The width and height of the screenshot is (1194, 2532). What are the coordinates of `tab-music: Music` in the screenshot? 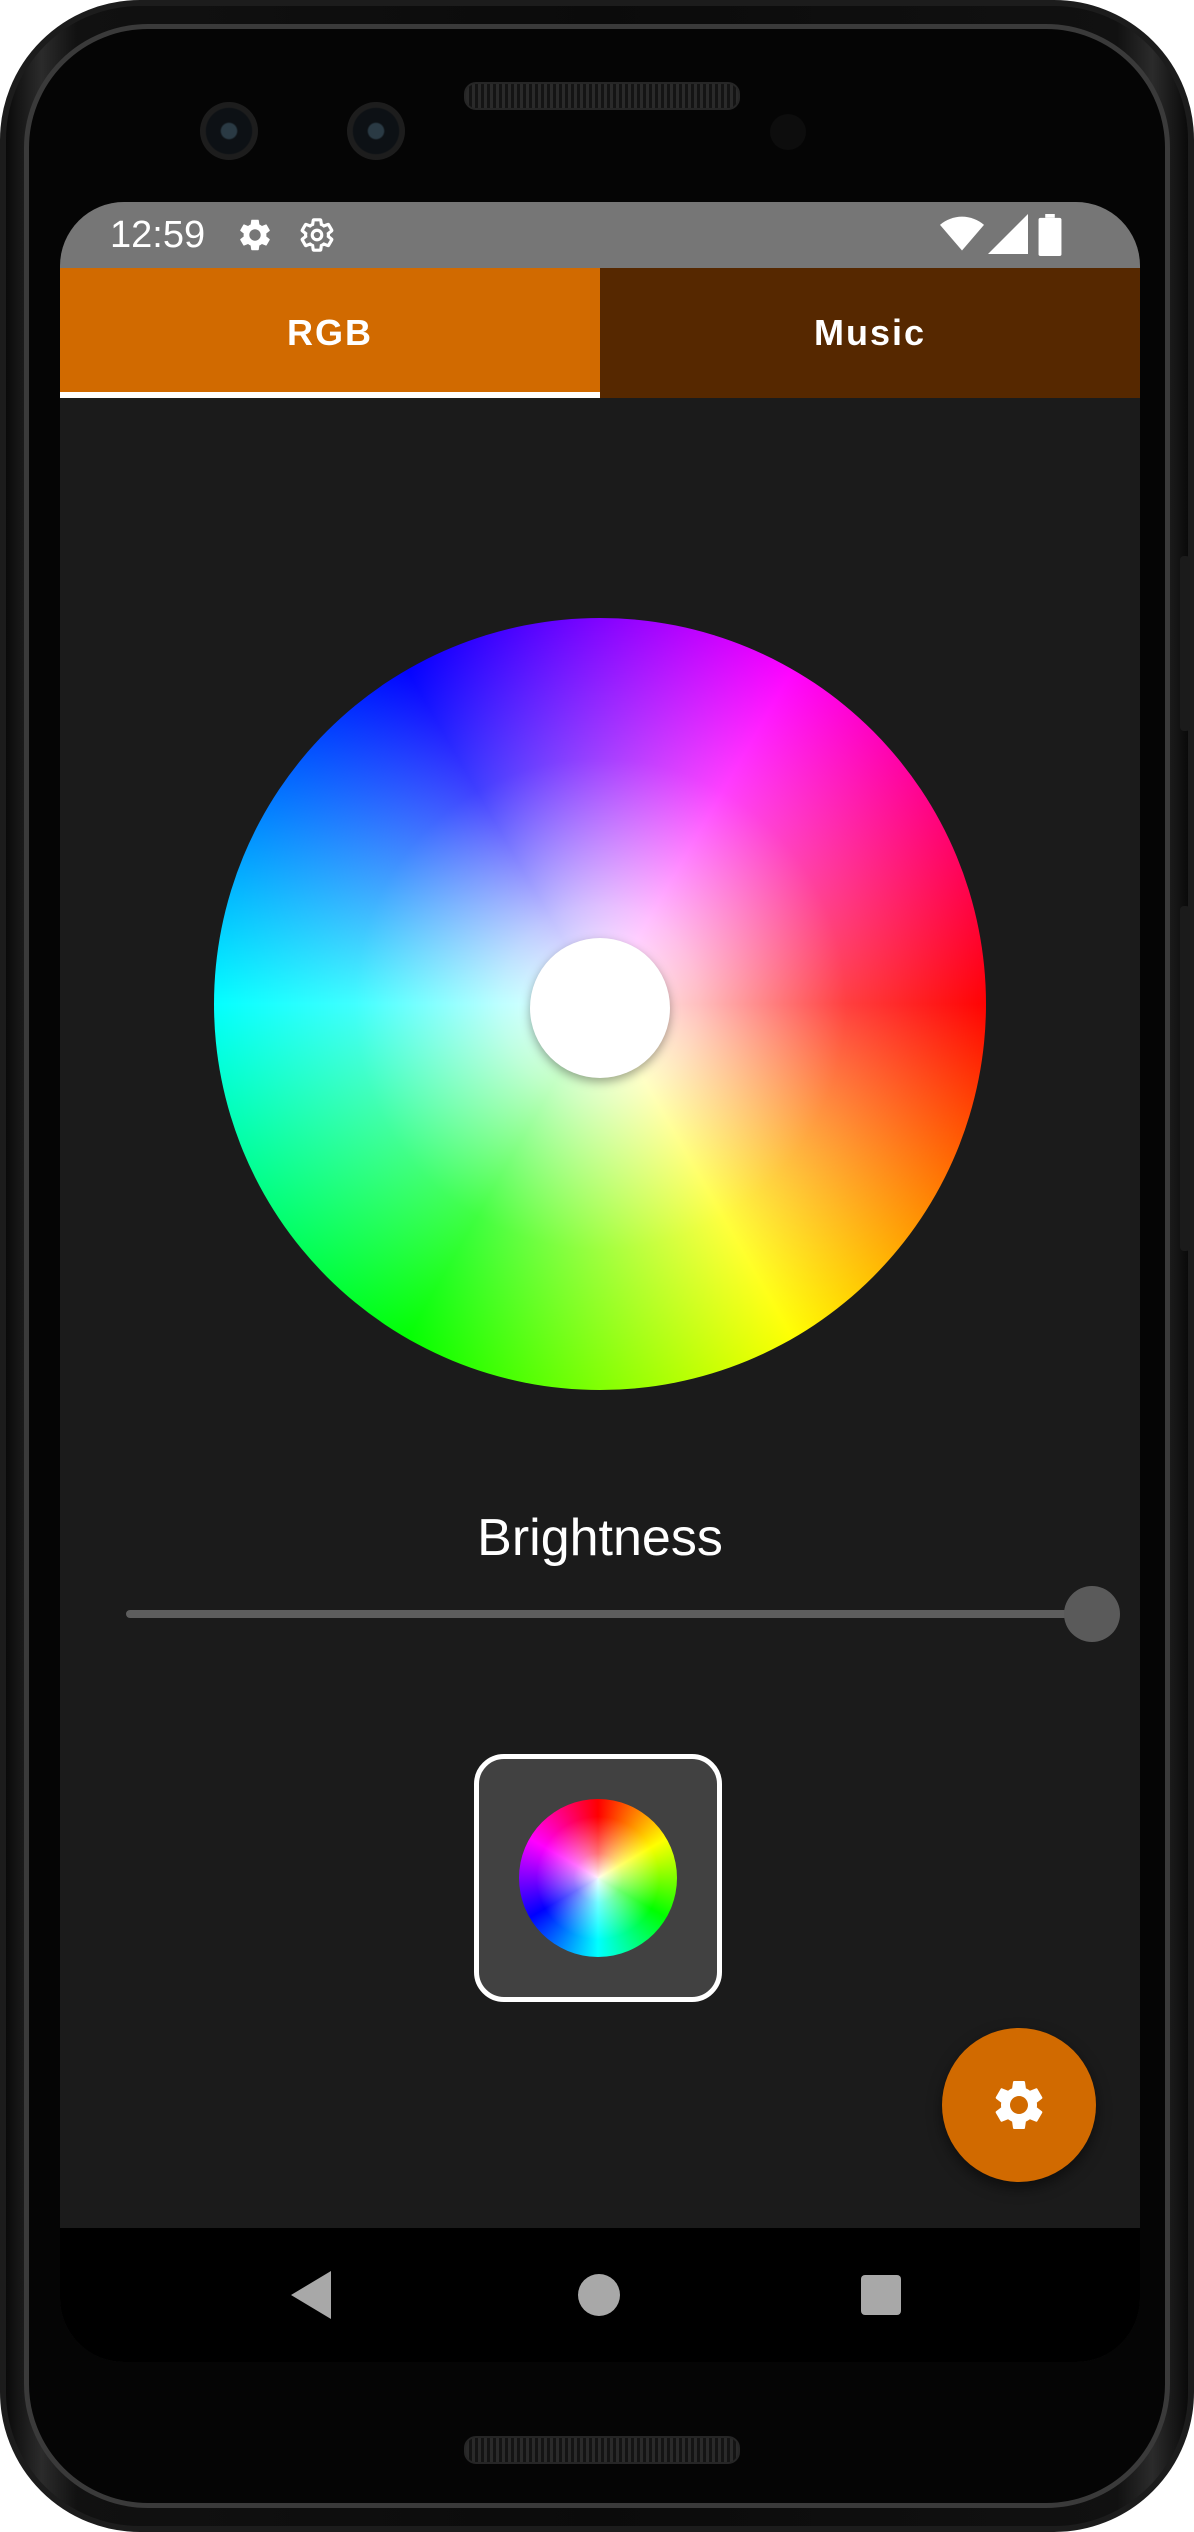 It's located at (870, 333).